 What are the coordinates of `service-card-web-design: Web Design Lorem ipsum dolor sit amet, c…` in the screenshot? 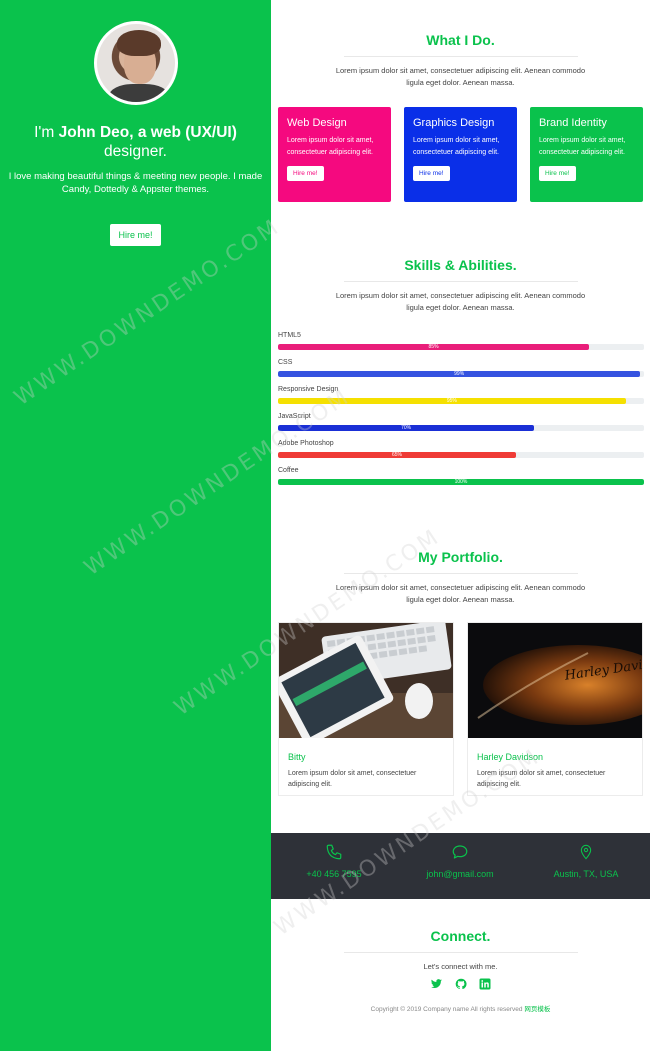 It's located at (334, 154).